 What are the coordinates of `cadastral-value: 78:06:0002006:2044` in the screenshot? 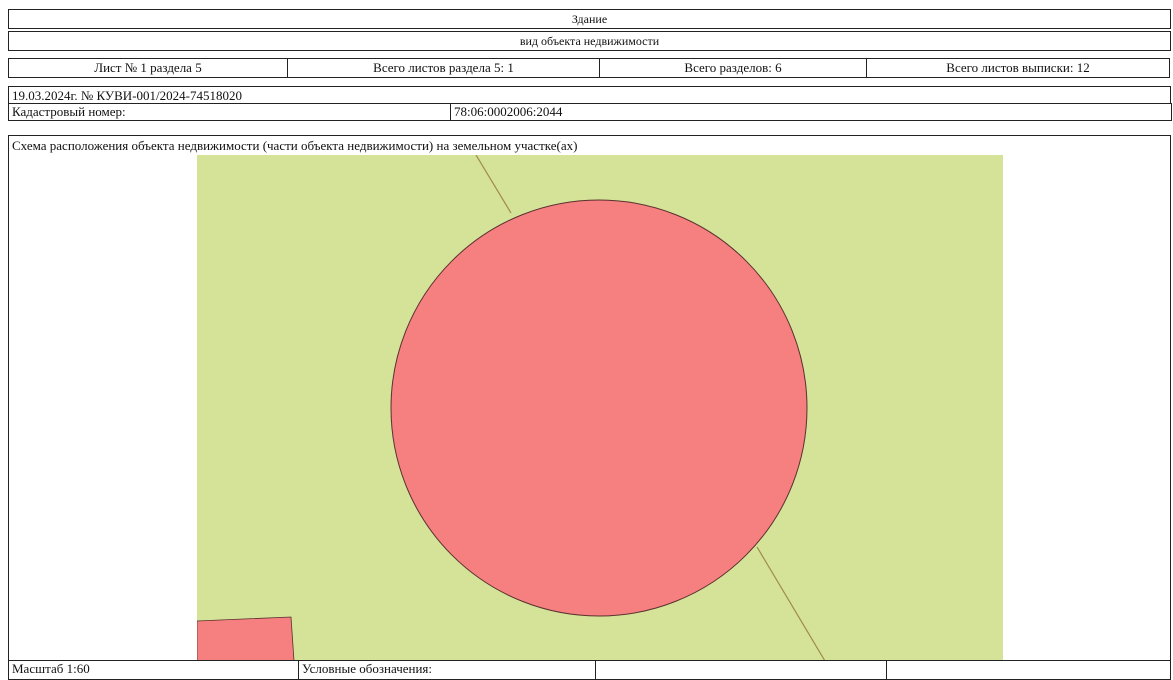 It's located at (811, 112).